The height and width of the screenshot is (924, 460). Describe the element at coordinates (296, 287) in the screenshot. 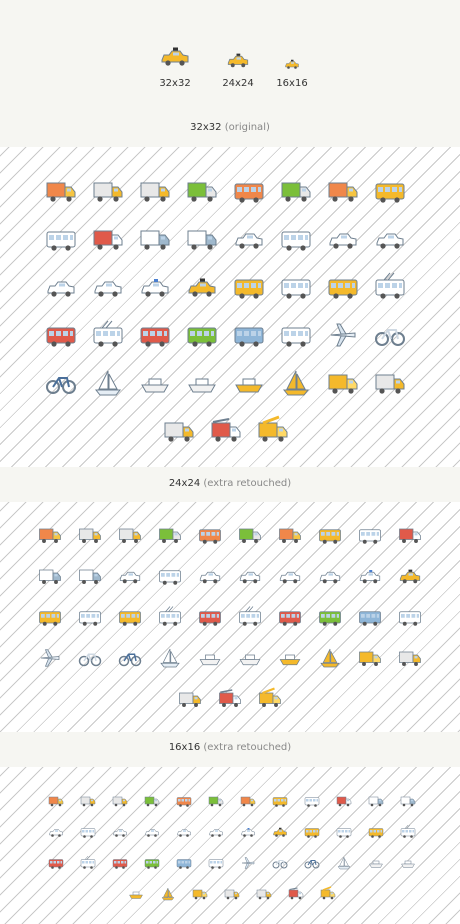

I see `white-coach-icon` at that location.